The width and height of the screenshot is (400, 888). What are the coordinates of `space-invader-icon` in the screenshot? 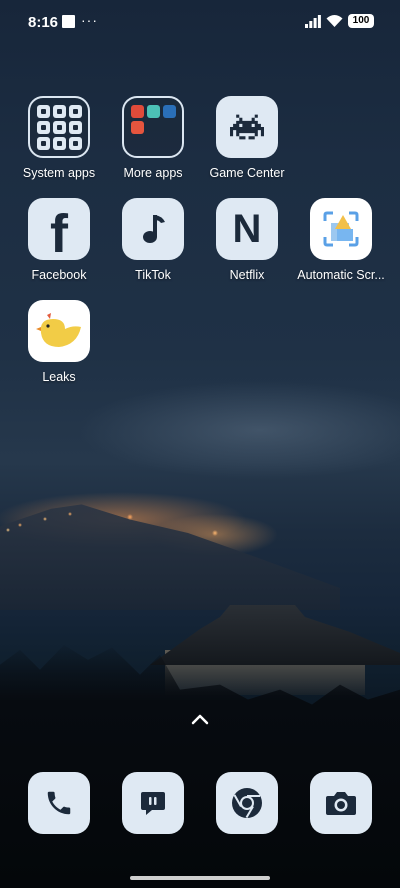 It's located at (247, 127).